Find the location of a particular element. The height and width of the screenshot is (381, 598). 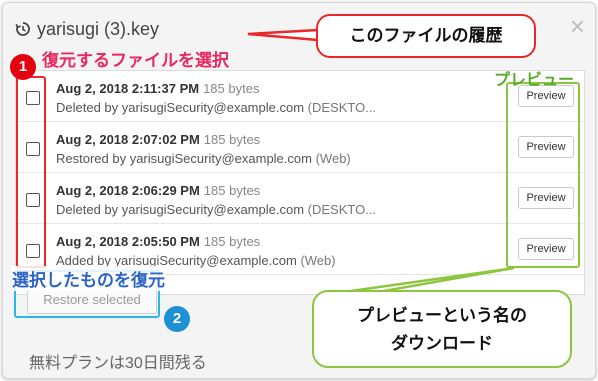

label-restore-selected: 選択したものを復元 is located at coordinates (88, 278).